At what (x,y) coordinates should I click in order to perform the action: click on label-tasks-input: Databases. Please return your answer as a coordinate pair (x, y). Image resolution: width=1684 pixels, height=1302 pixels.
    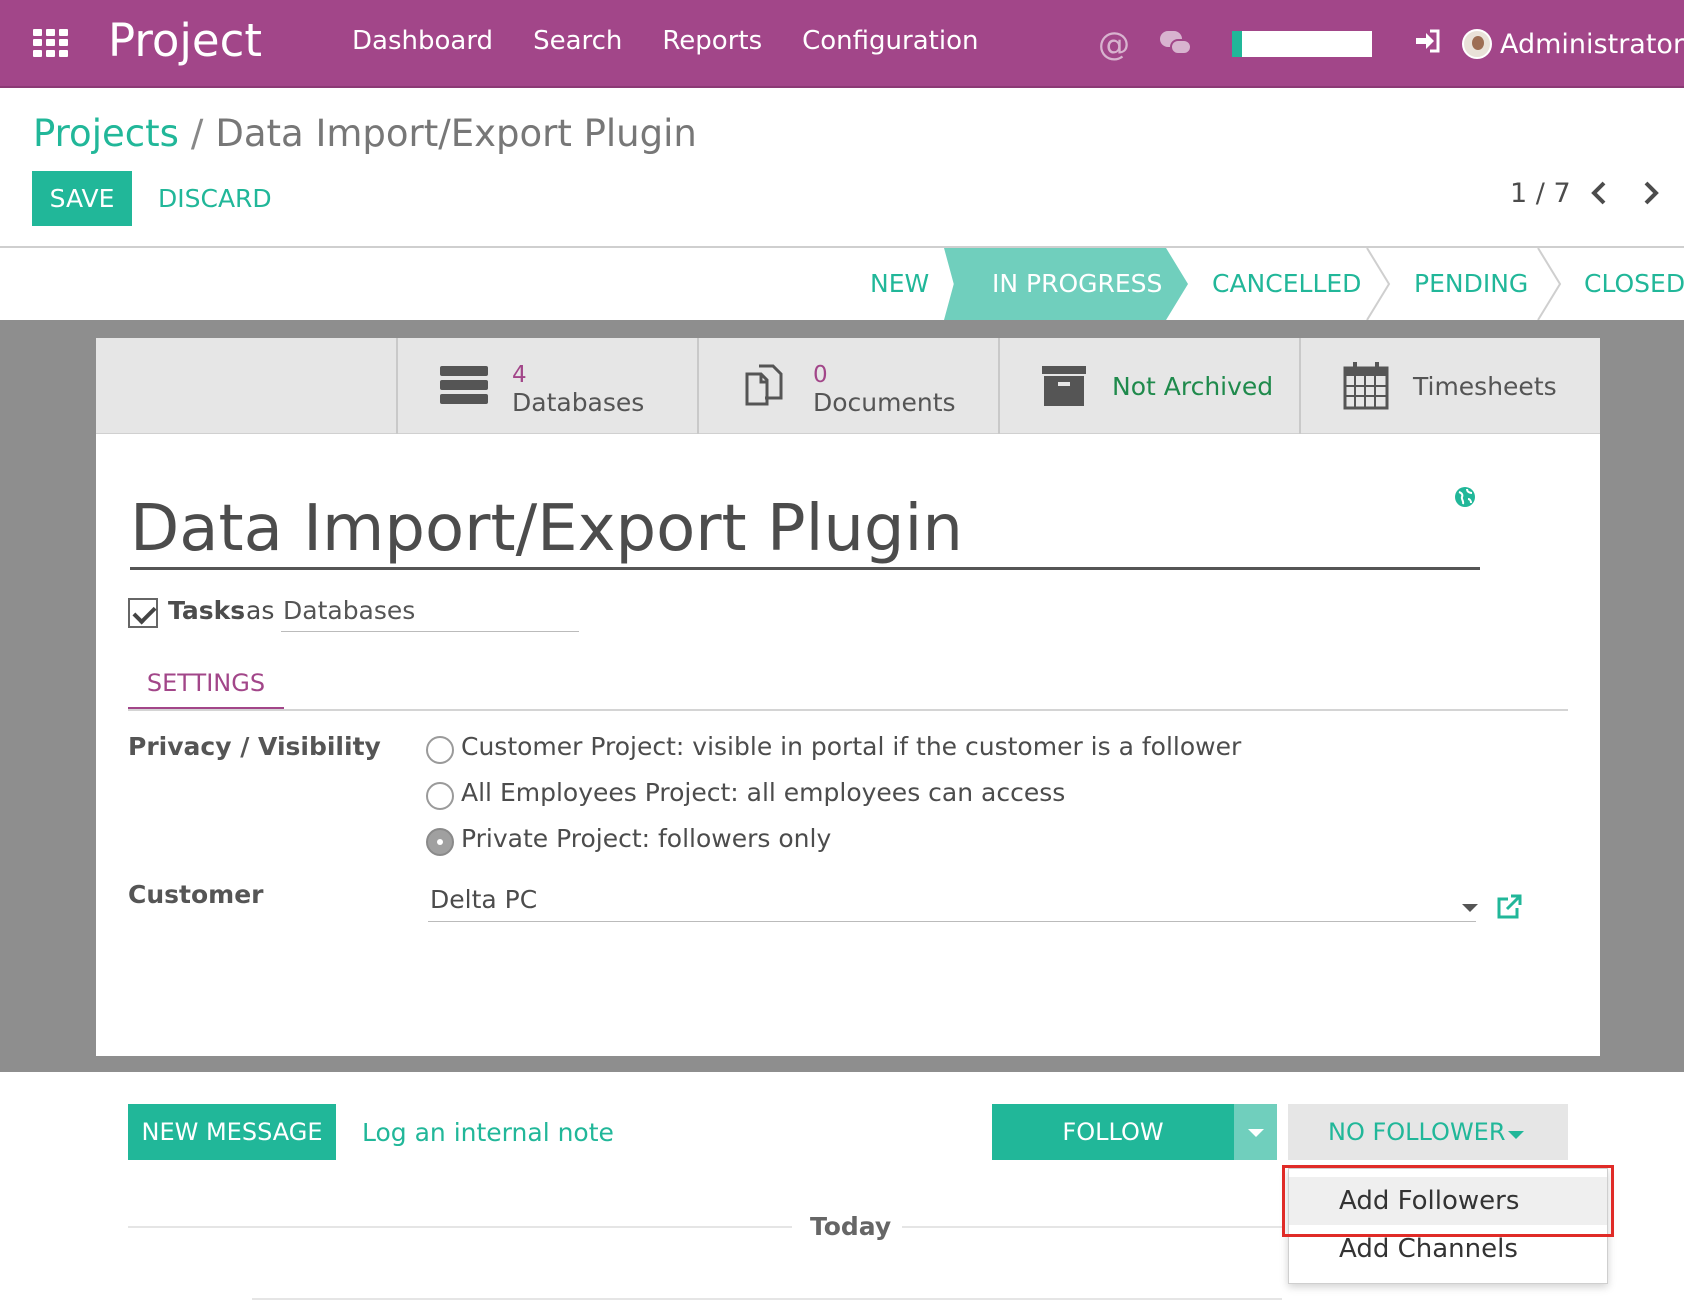
    Looking at the image, I should click on (430, 612).